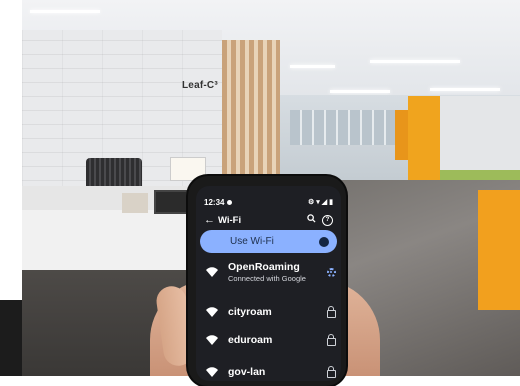  I want to click on dark-corner, so click(11, 338).